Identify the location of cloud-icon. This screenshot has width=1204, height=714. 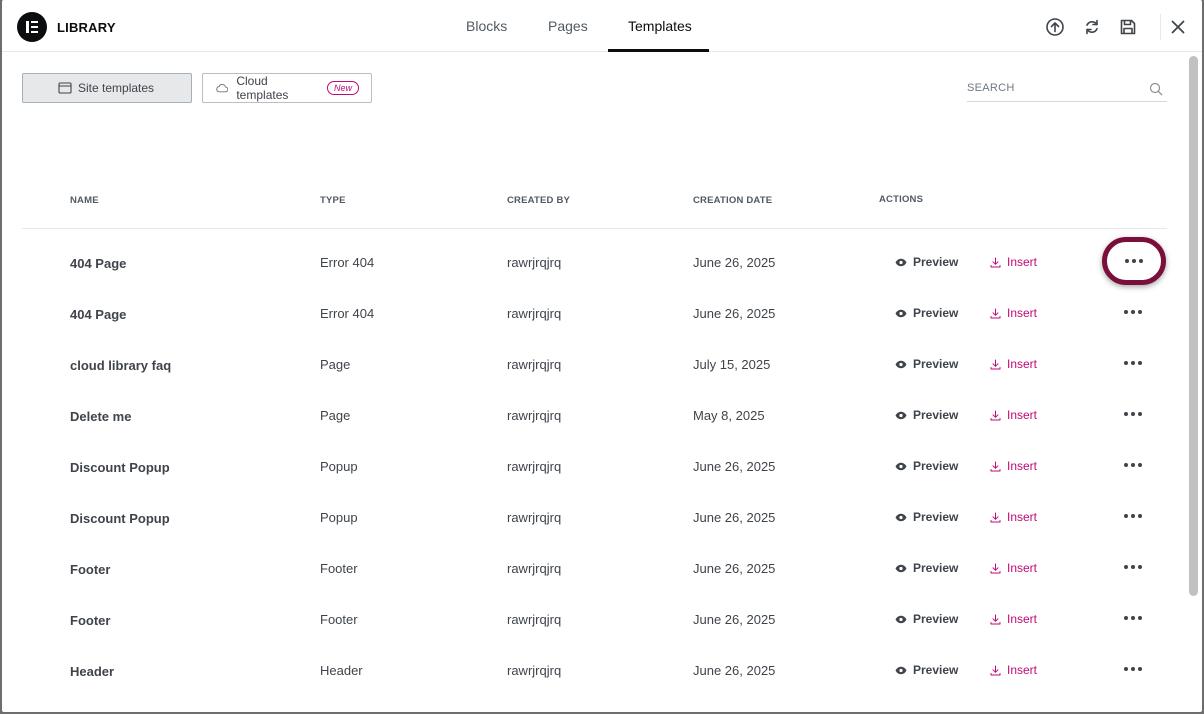
(222, 88).